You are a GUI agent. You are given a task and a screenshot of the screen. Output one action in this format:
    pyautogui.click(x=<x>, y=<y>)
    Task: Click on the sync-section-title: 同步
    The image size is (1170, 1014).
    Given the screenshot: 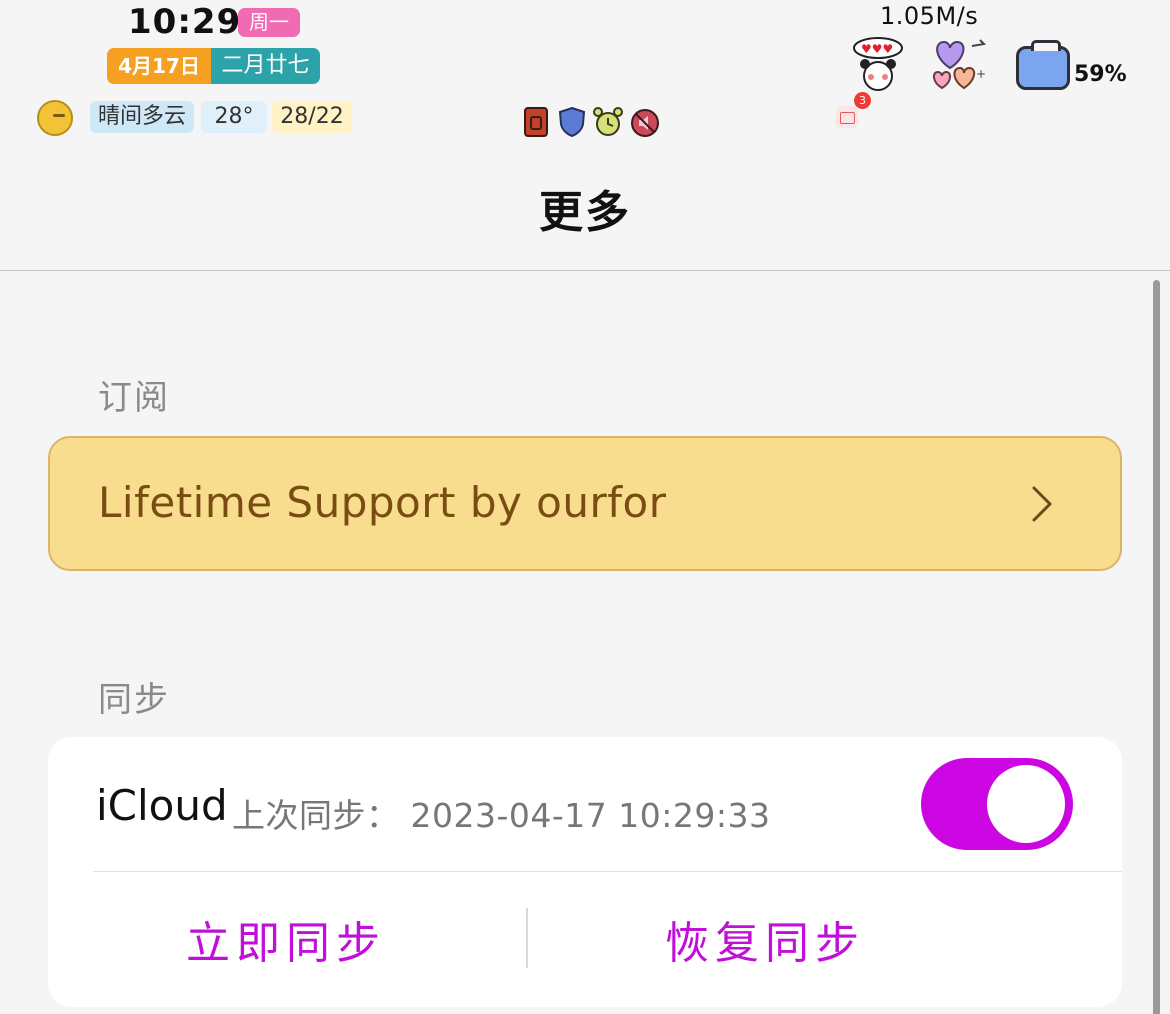 What is the action you would take?
    pyautogui.click(x=134, y=700)
    